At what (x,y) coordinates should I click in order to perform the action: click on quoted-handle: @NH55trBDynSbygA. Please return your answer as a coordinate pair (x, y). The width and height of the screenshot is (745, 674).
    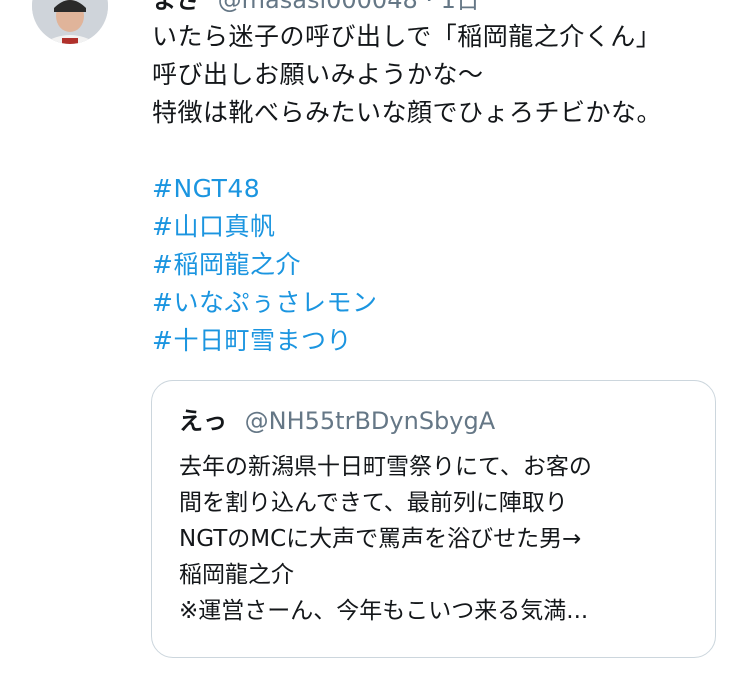
    Looking at the image, I should click on (370, 421).